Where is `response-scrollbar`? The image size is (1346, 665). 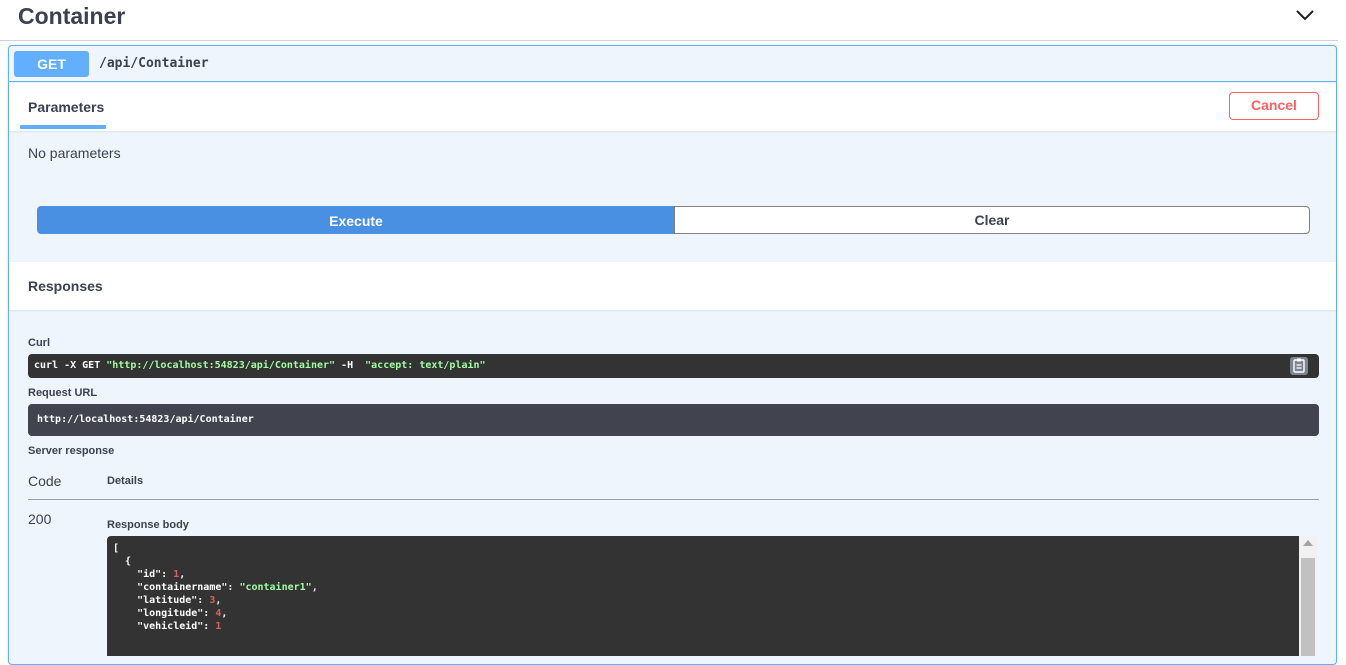
response-scrollbar is located at coordinates (1308, 596).